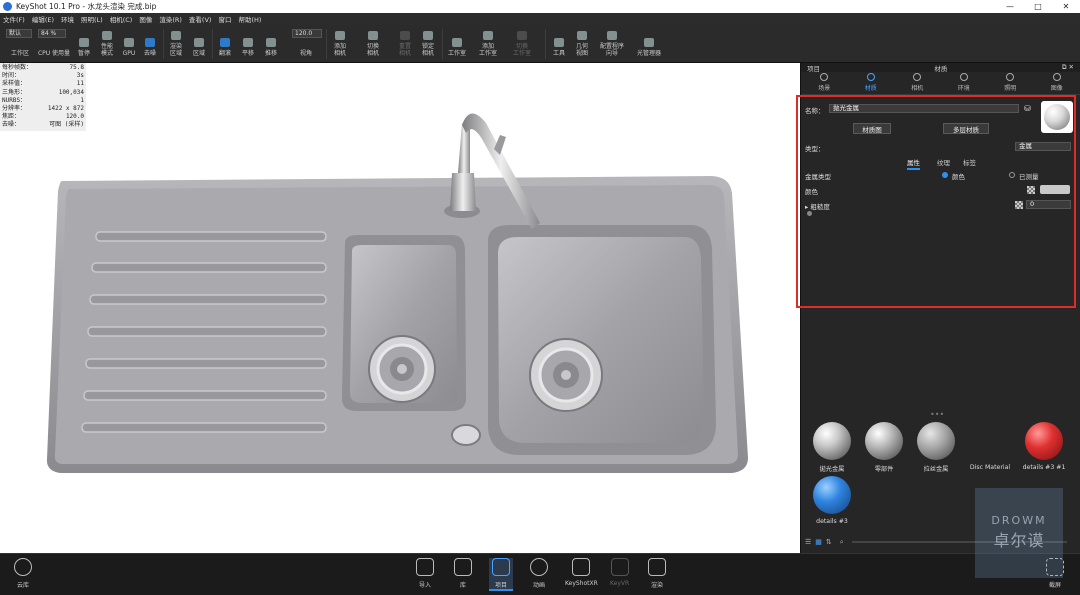  I want to click on denoise-label: 去噪, so click(149, 53).